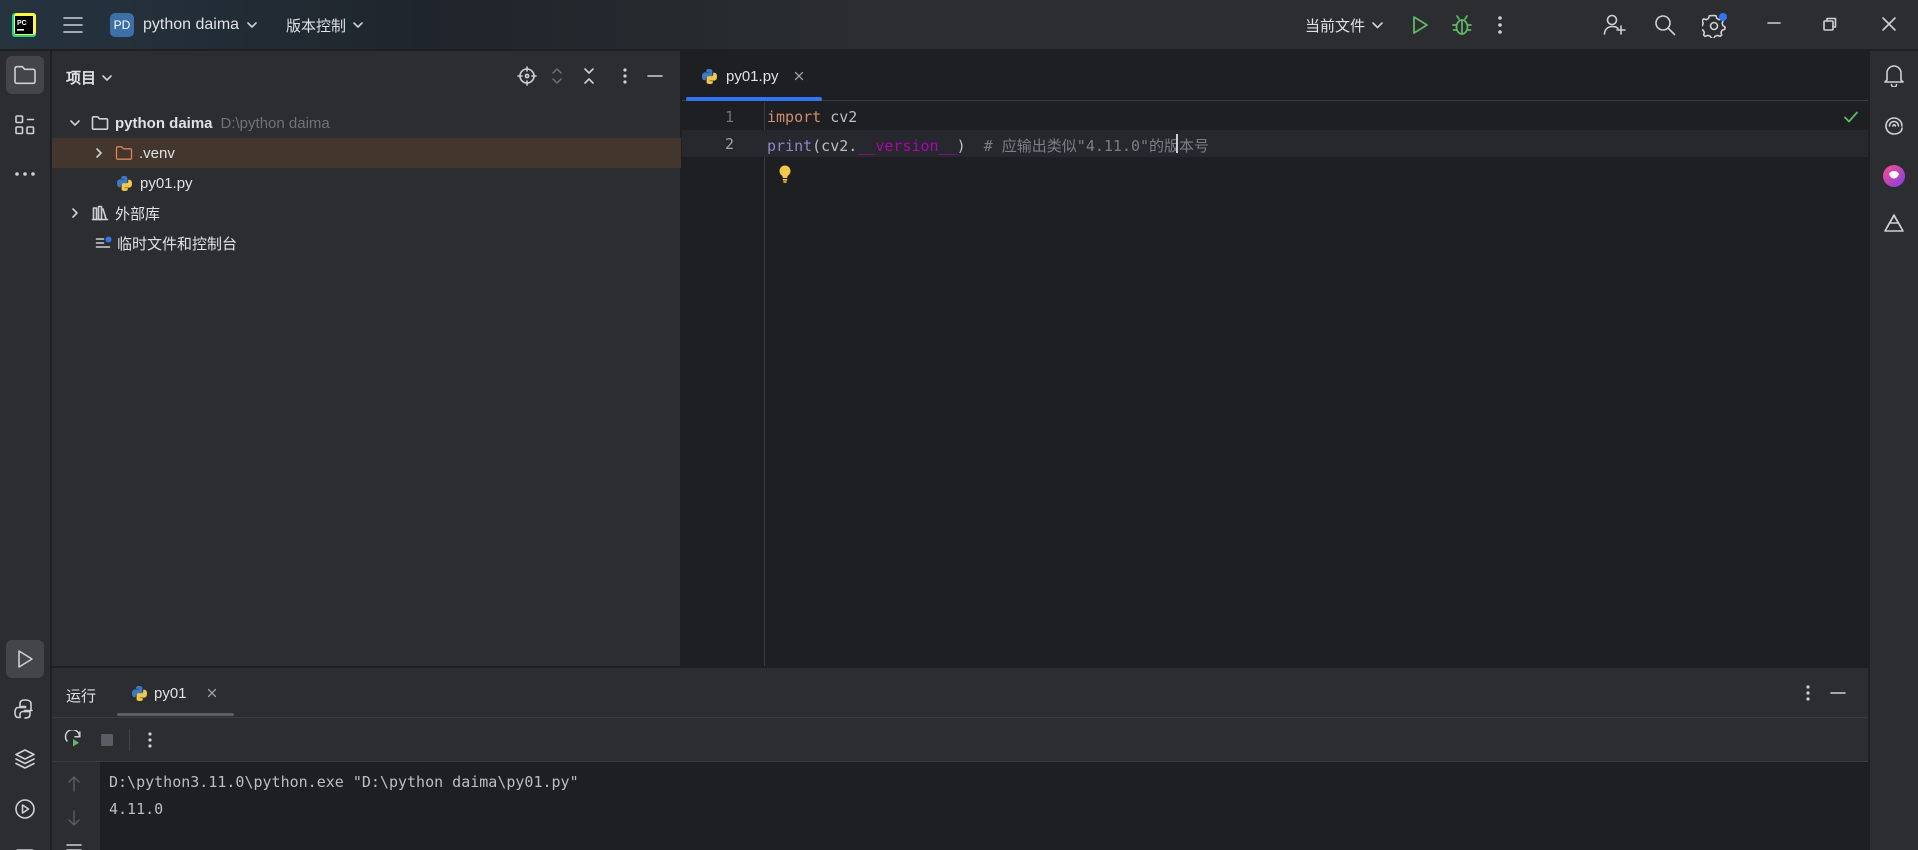  What do you see at coordinates (164, 123) in the screenshot?
I see `tree-item-label: python daima` at bounding box center [164, 123].